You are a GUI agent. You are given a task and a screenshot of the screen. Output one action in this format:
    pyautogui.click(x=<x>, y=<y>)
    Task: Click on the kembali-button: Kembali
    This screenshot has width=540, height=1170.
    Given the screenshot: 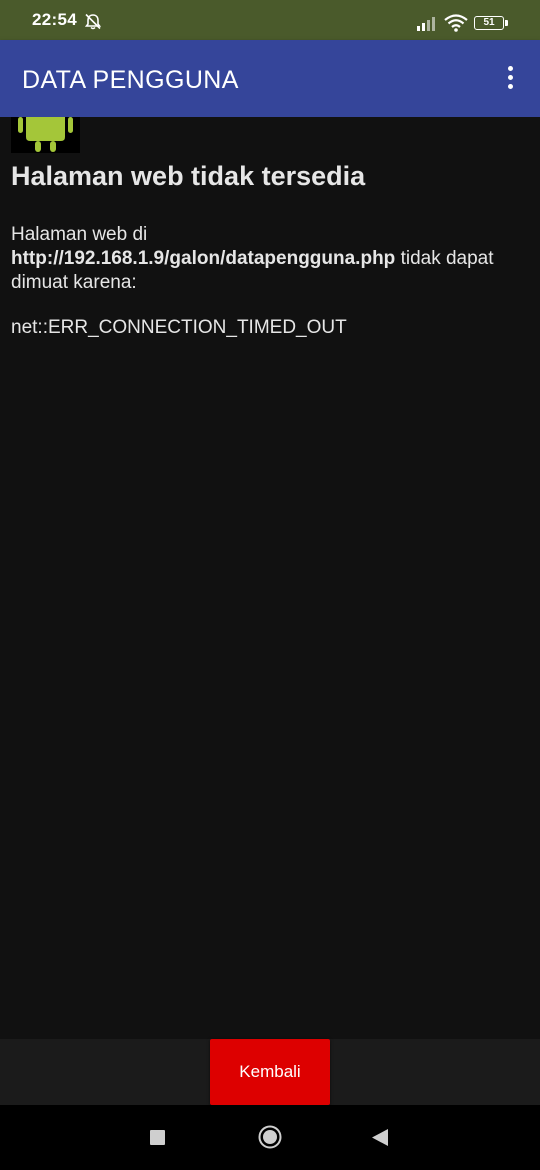 What is the action you would take?
    pyautogui.click(x=270, y=1072)
    